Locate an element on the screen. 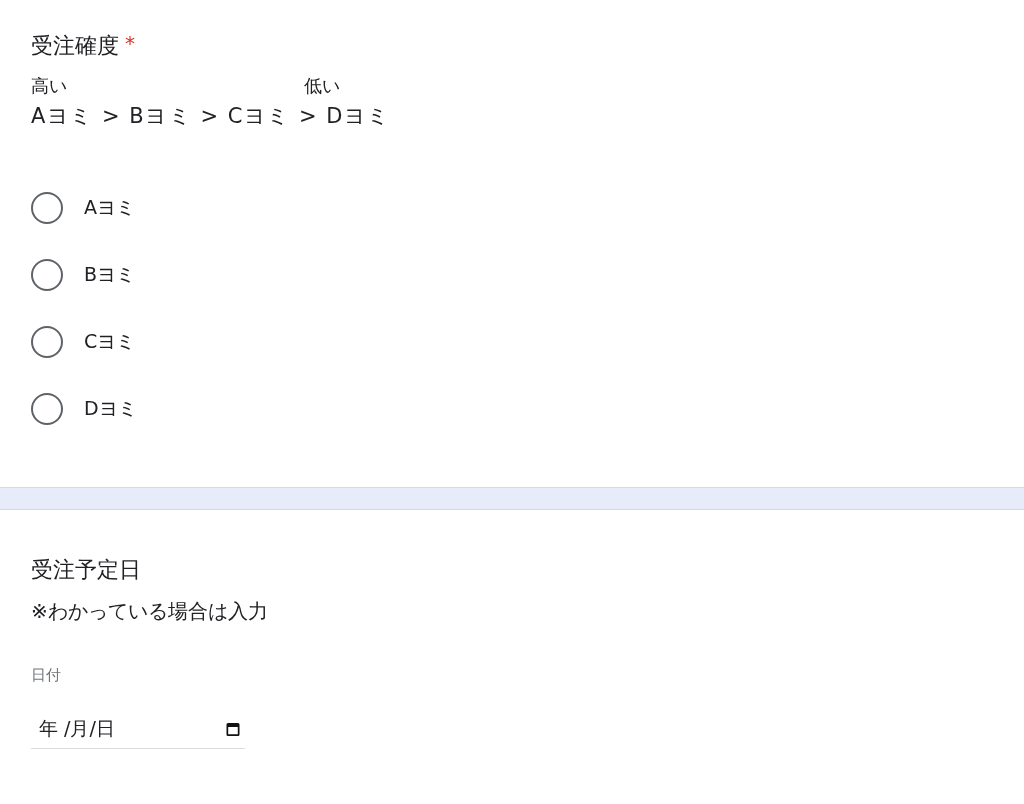 The image size is (1024, 804). option-label: Dヨミ is located at coordinates (110, 408).